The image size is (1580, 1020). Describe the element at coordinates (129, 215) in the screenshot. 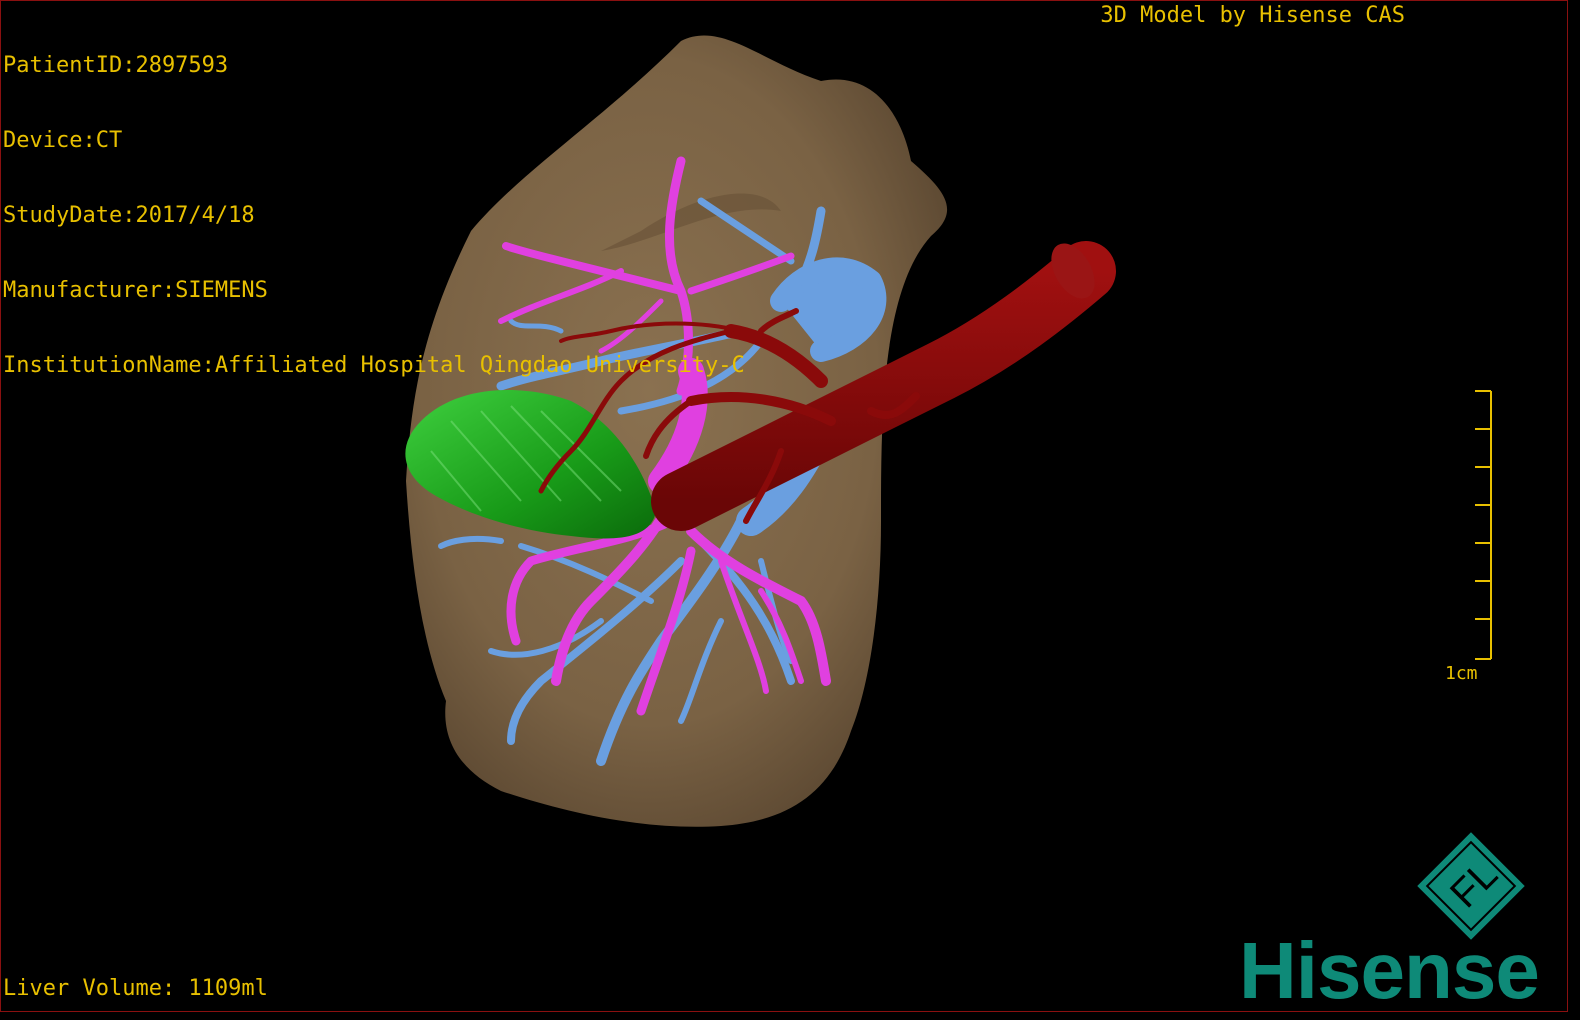

I see `study-date: StudyDate:2017/4/18` at that location.